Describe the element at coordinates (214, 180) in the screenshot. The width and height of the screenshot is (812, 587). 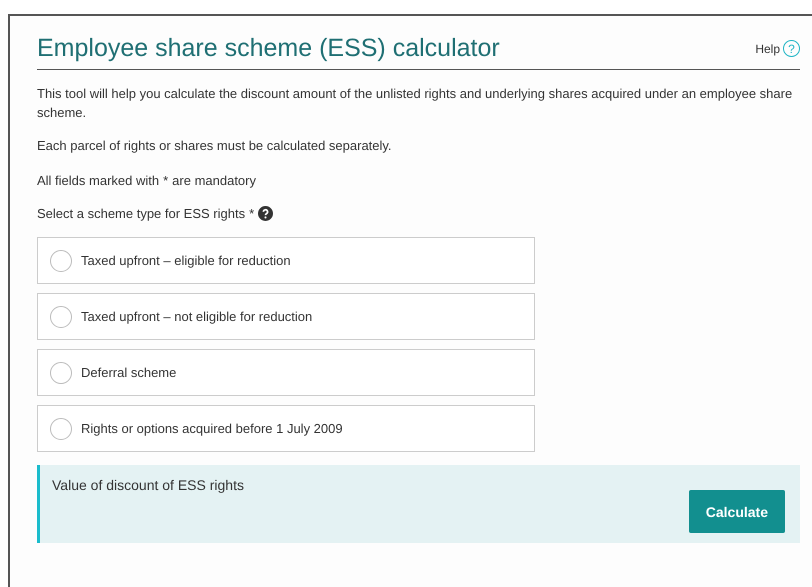
I see `mandatory-note: are mandatory` at that location.